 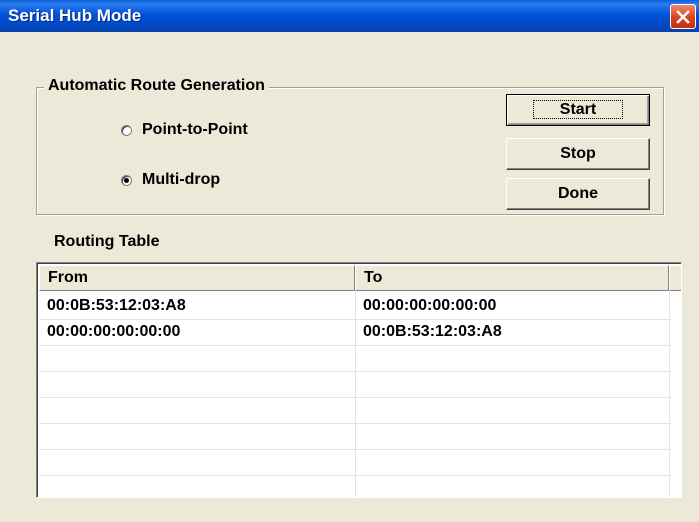 What do you see at coordinates (114, 331) in the screenshot?
I see `table-cell-from: 00:00:00:00:00:00` at bounding box center [114, 331].